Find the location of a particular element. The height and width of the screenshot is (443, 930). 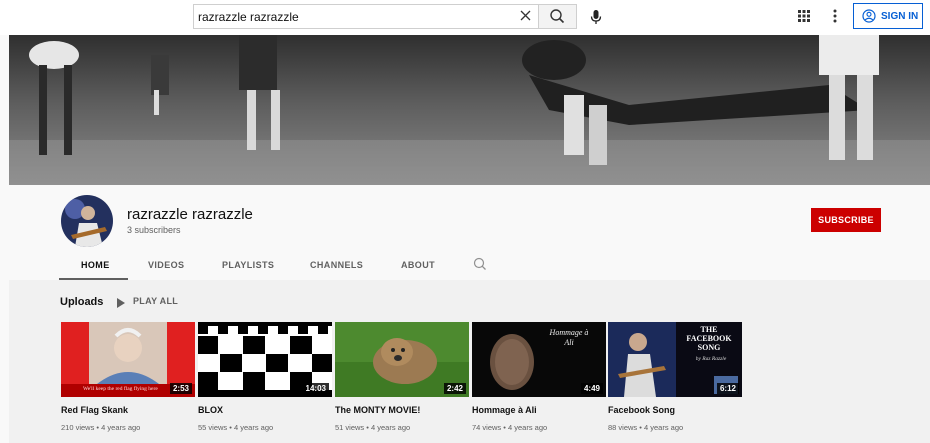

tab-playlists: PLAYLISTS is located at coordinates (248, 265).